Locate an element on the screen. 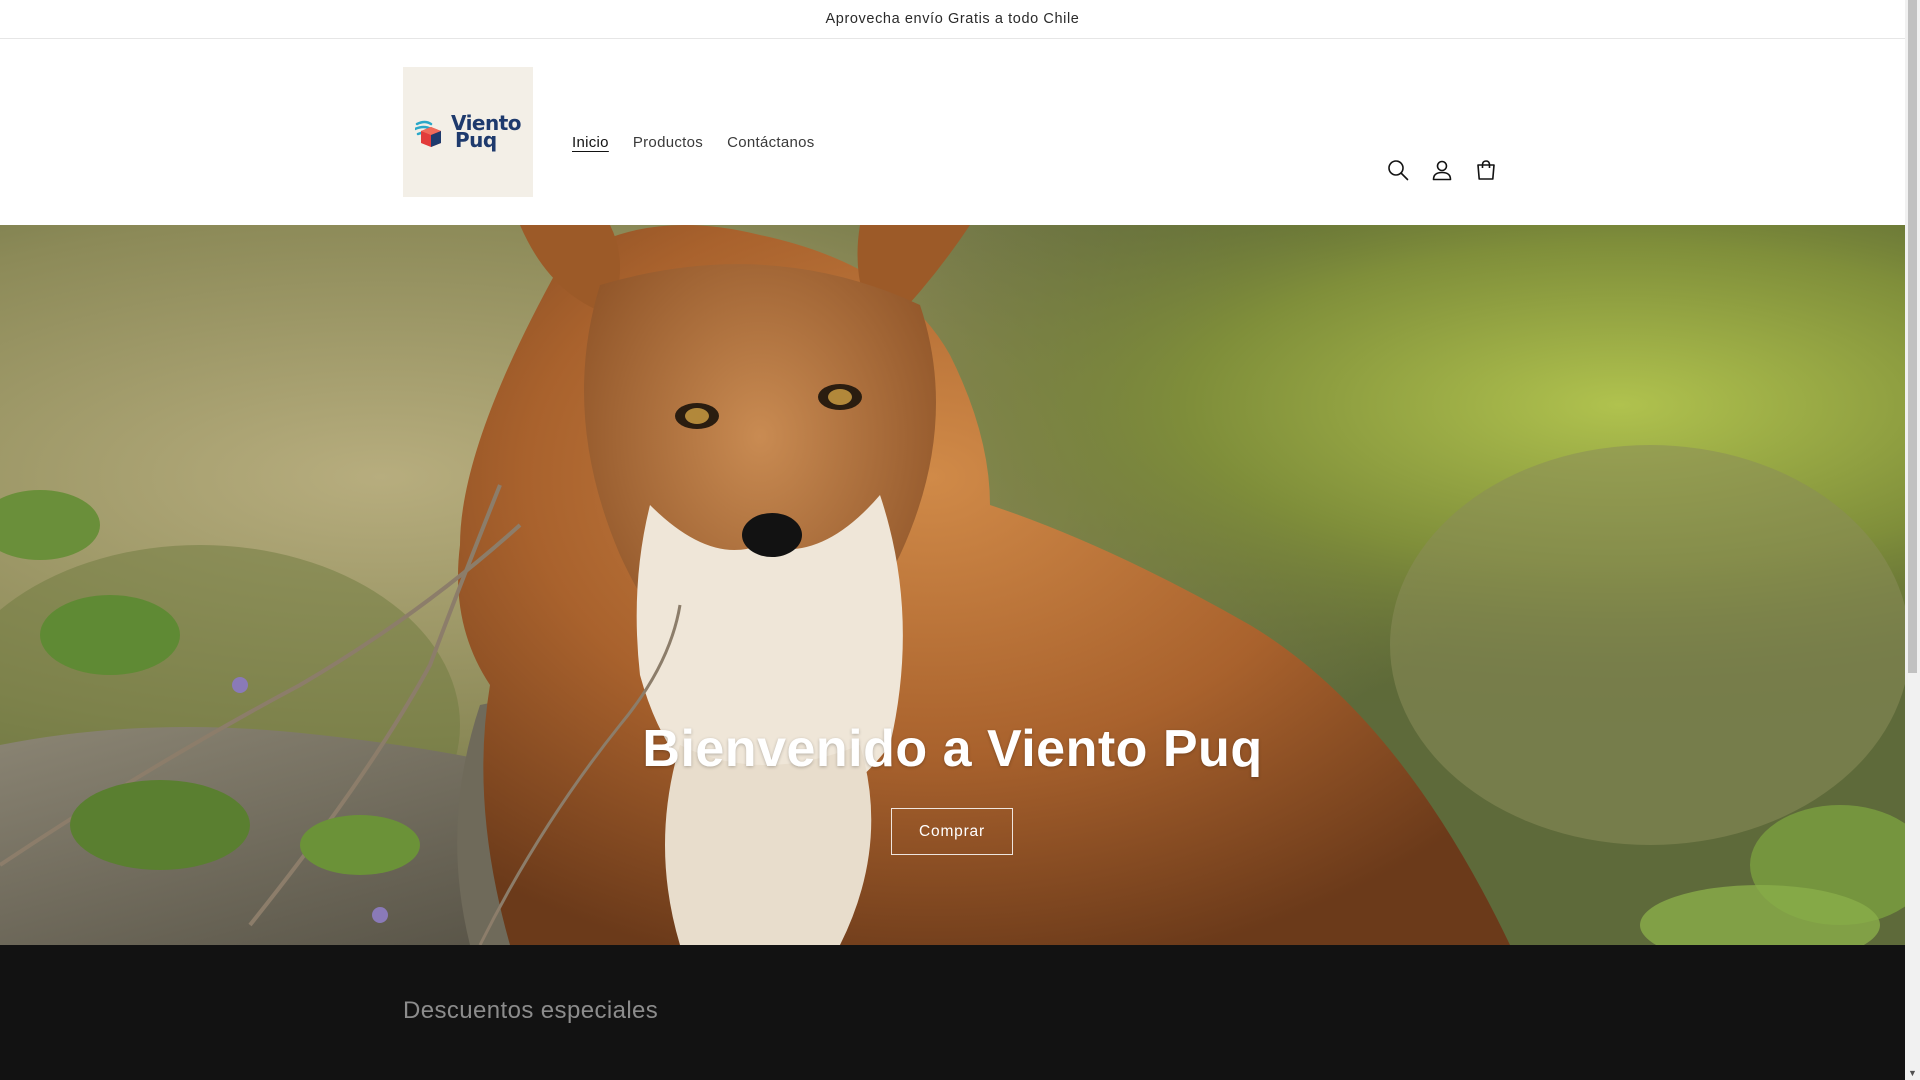 The image size is (1920, 1080). cart-button is located at coordinates (1486, 170).